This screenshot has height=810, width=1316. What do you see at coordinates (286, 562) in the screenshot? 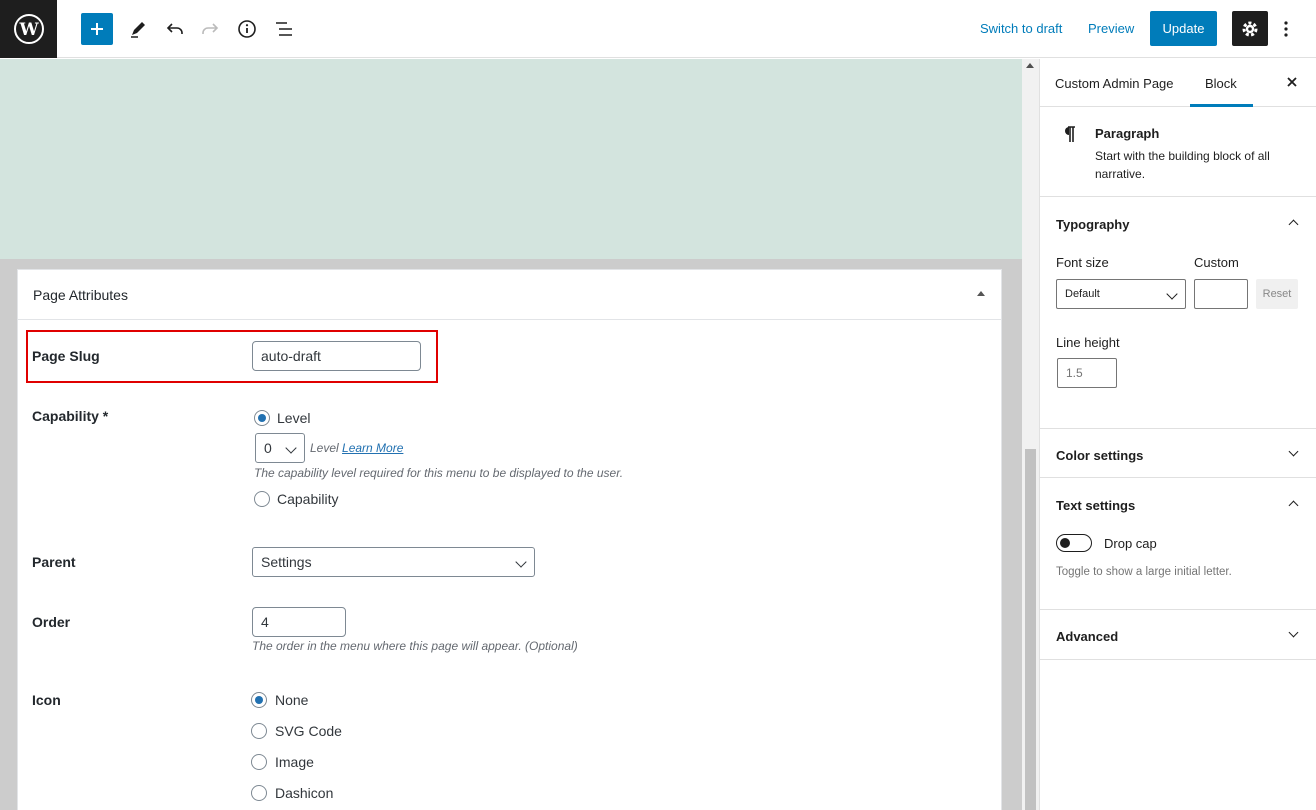
I see `parent-select-value: Settings` at bounding box center [286, 562].